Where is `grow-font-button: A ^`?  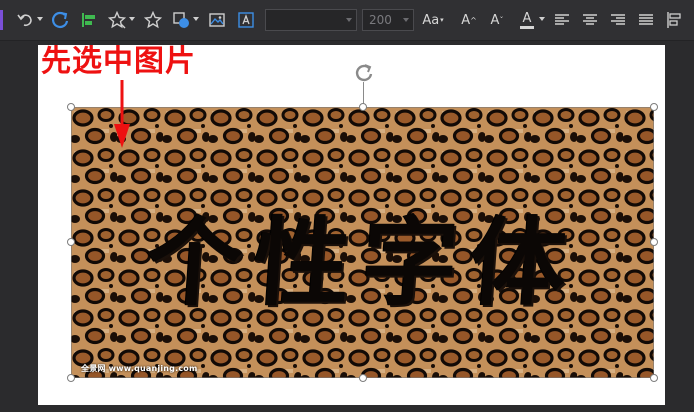 grow-font-button: A ^ is located at coordinates (469, 20).